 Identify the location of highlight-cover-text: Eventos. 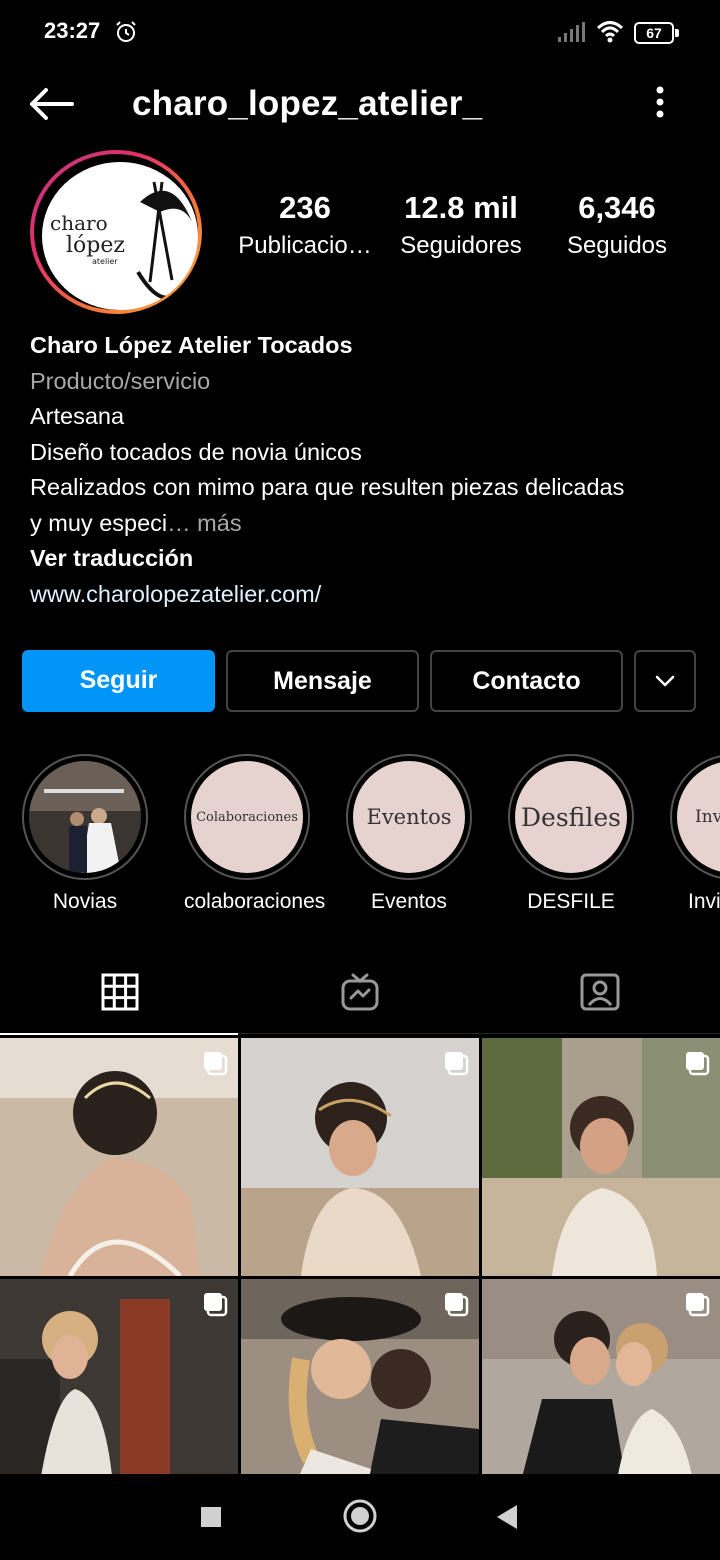
(409, 817).